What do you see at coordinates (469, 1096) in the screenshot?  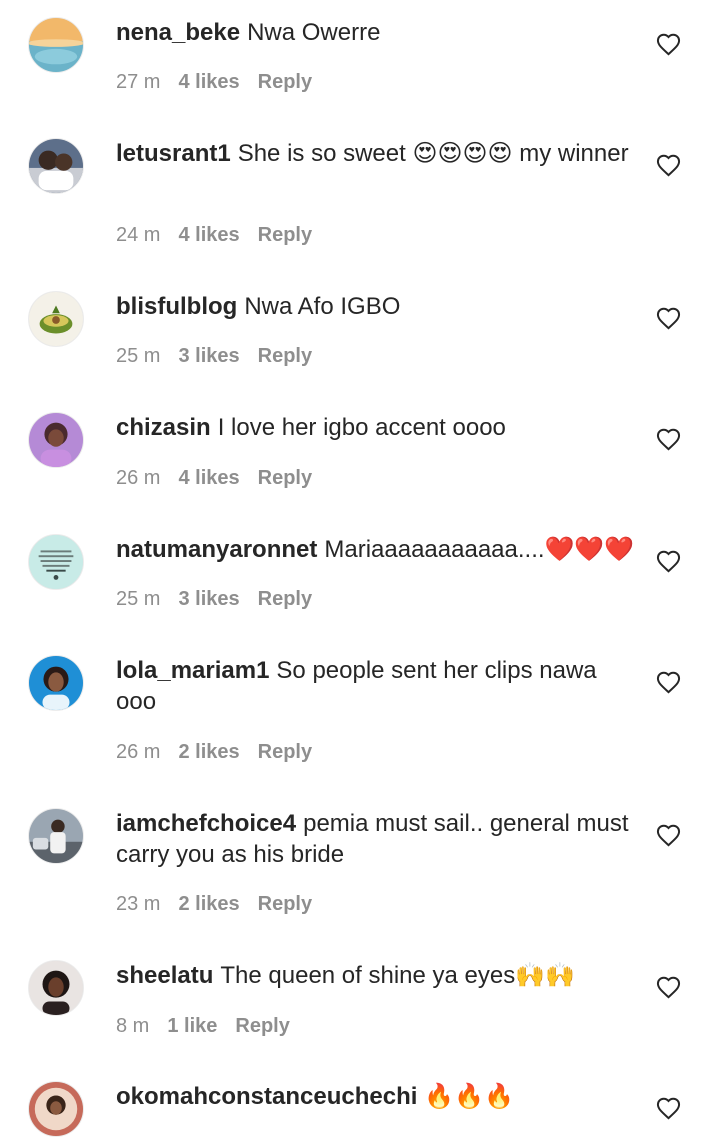 I see `comment-text: 🔥🔥🔥` at bounding box center [469, 1096].